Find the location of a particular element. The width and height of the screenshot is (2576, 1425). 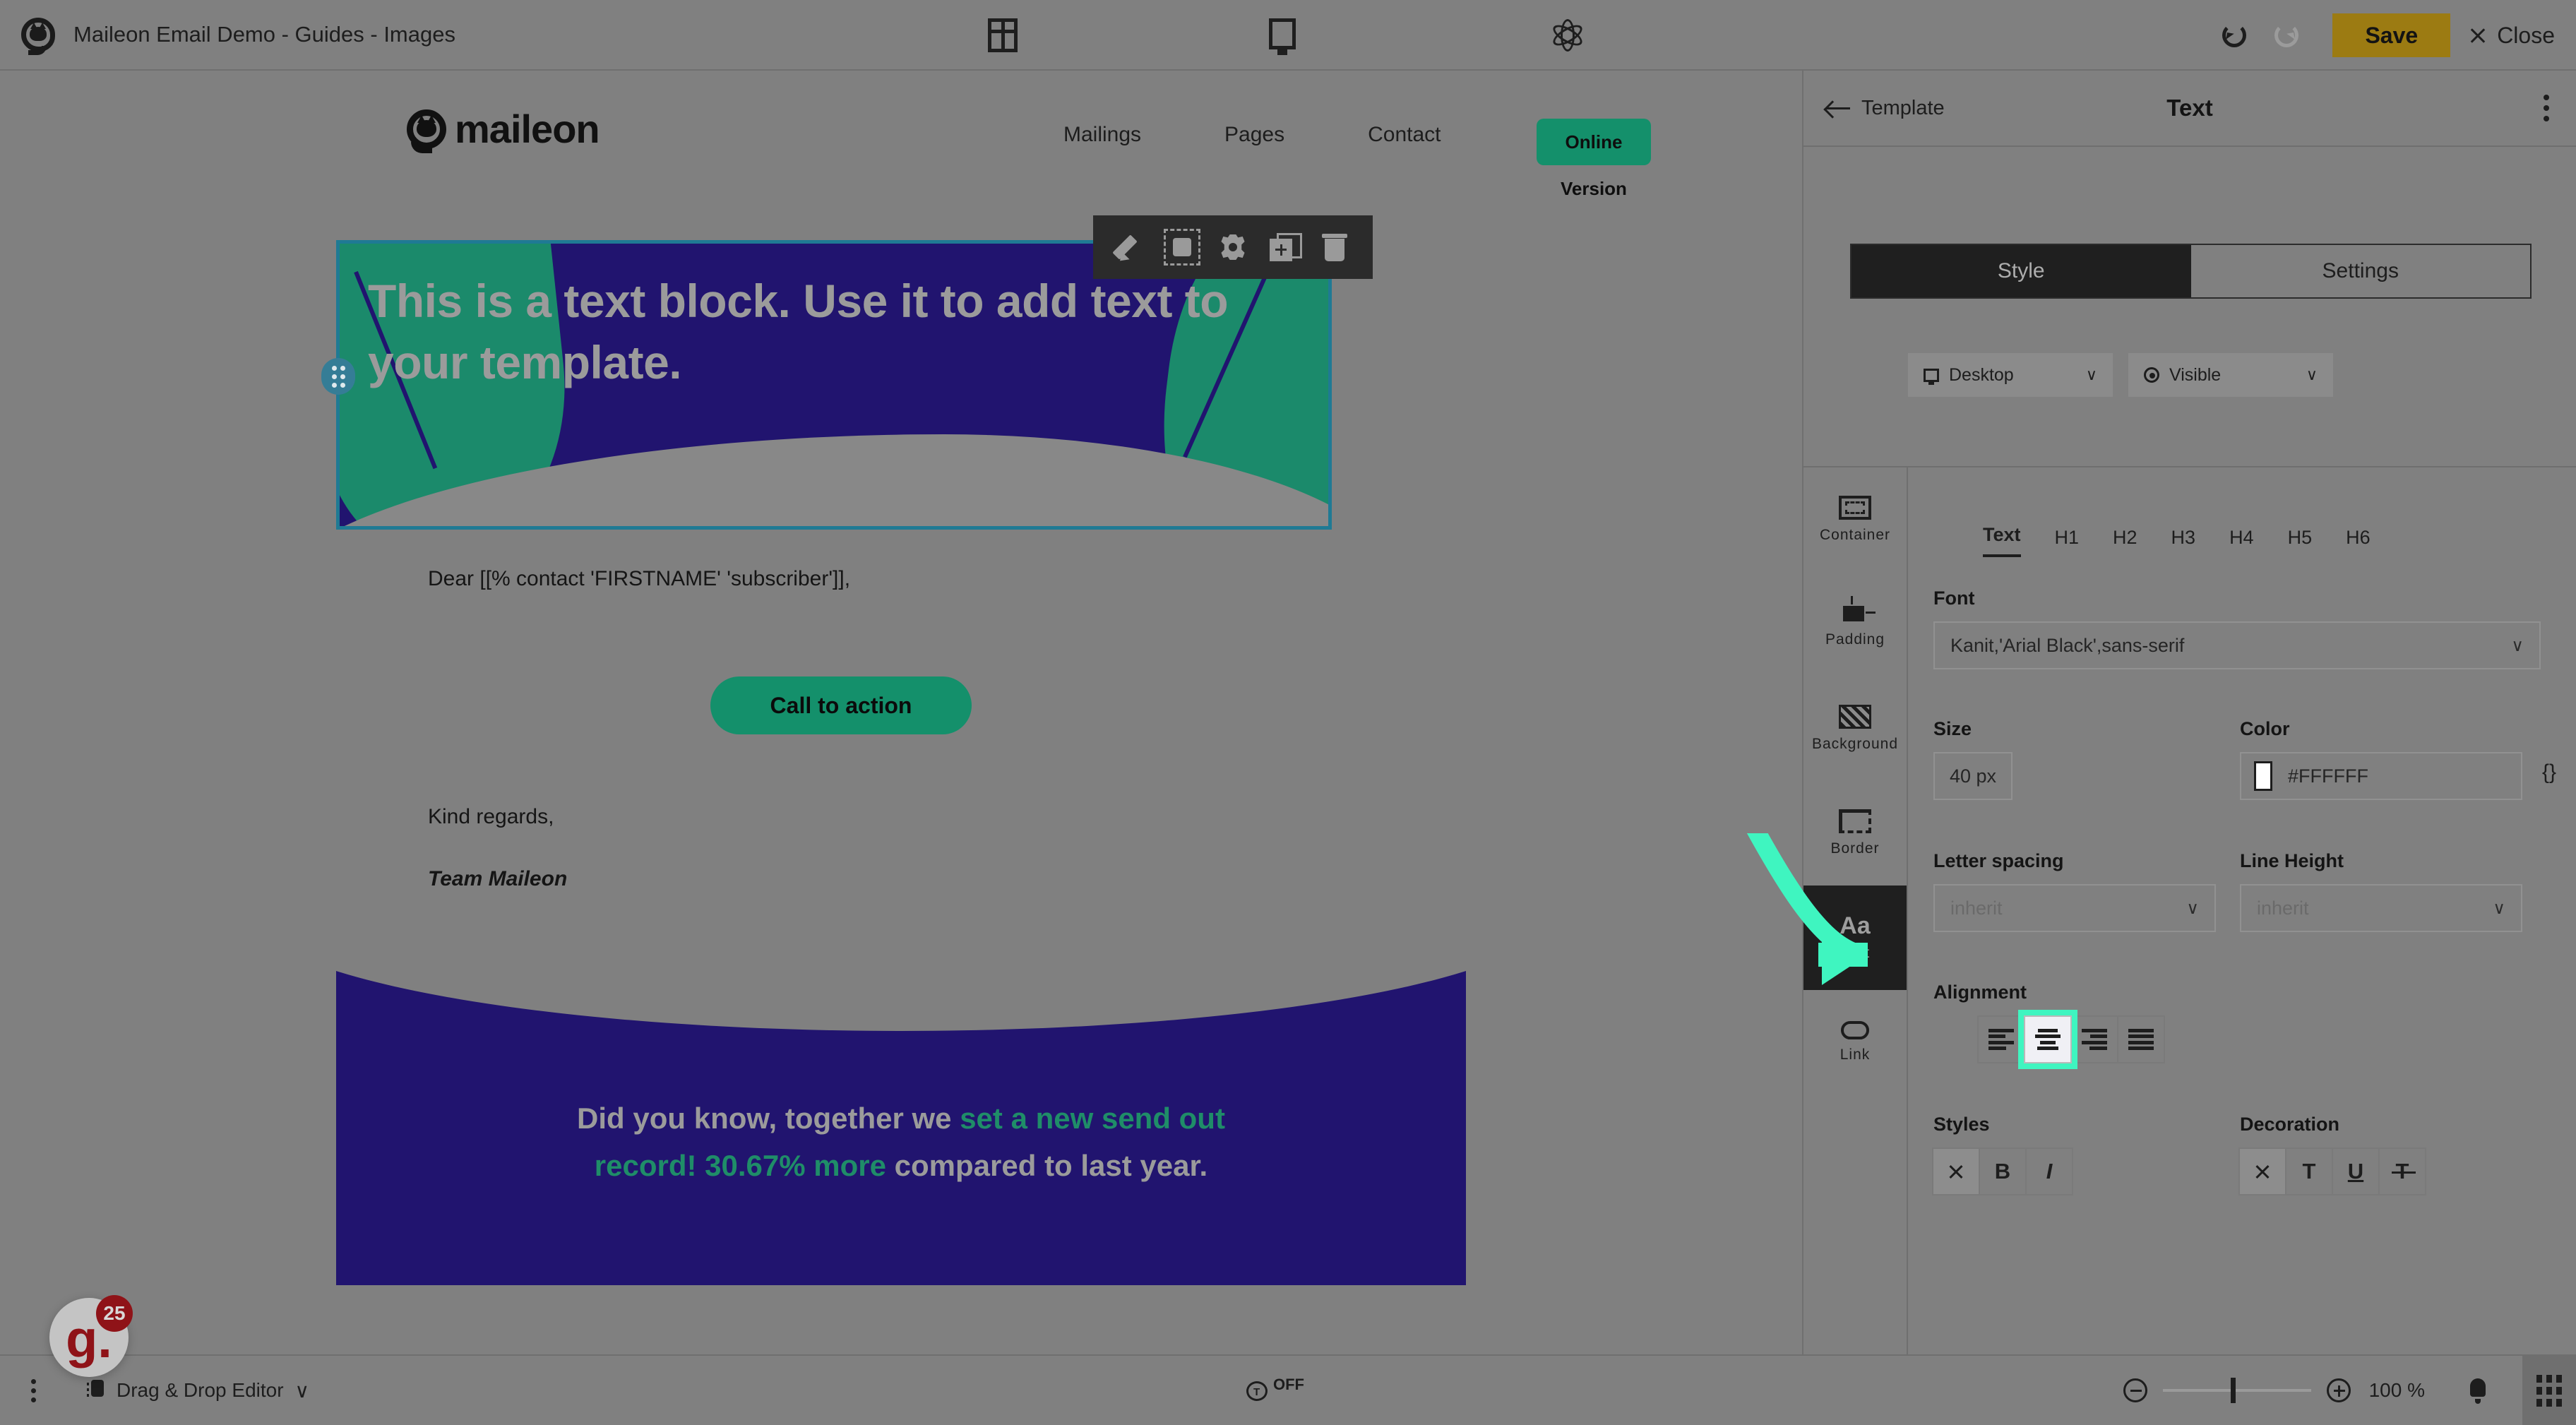

zoom-level-label: 100 % is located at coordinates (2396, 1390).